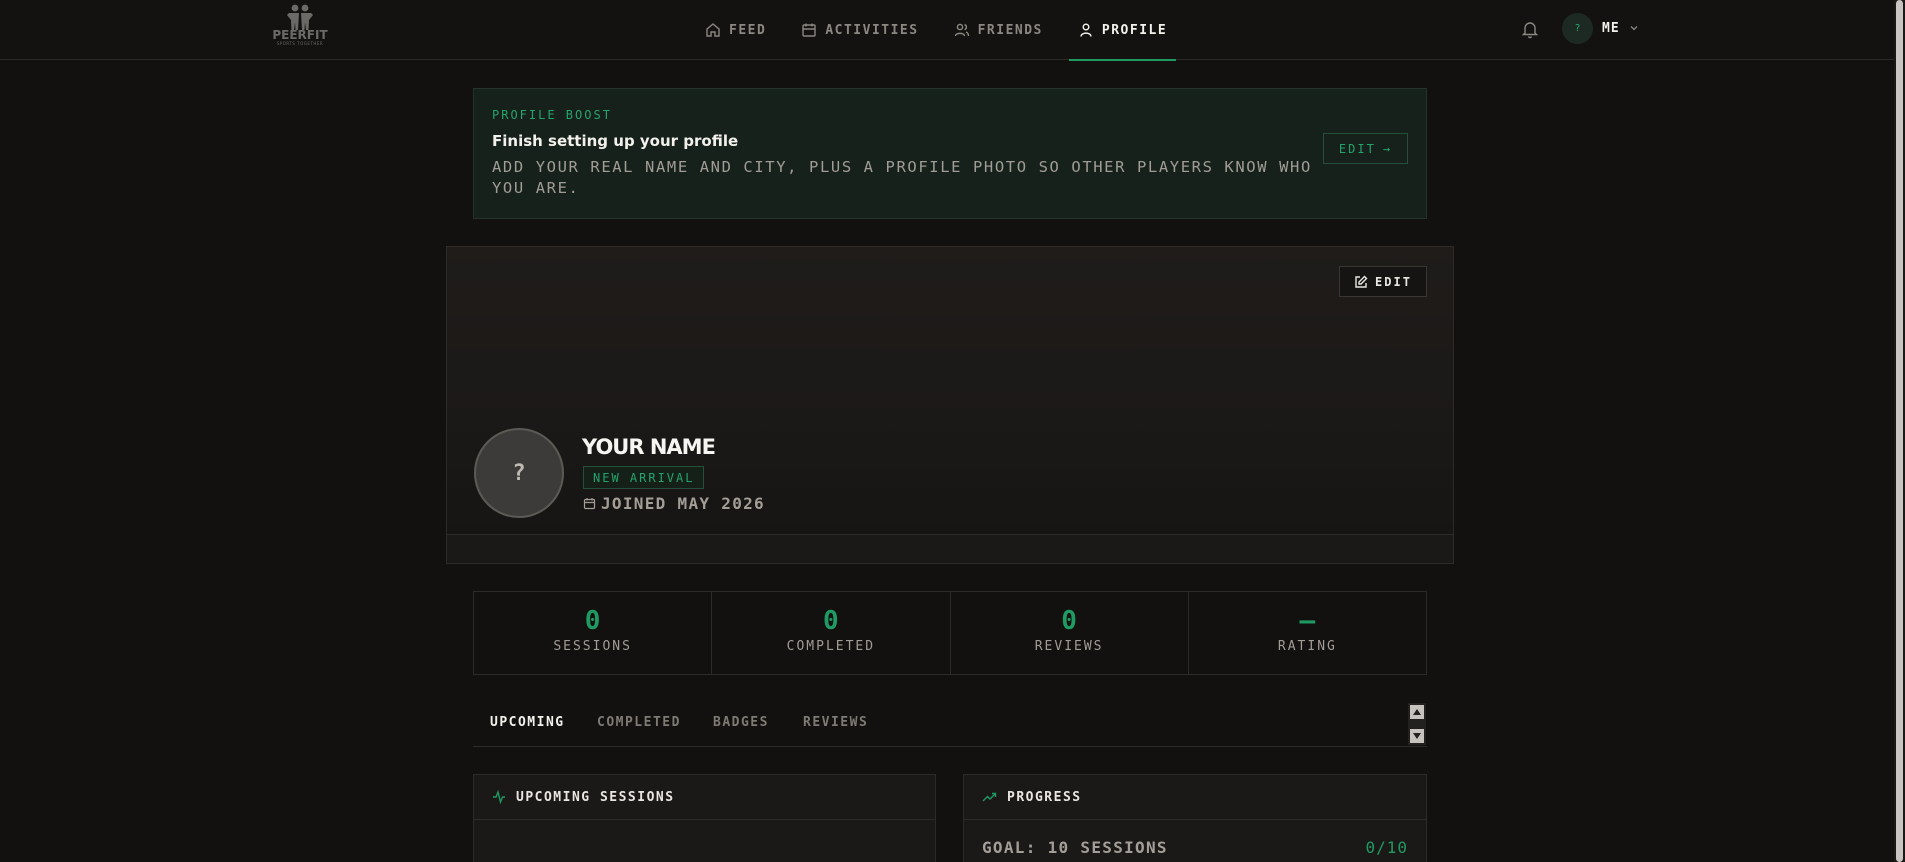  Describe the element at coordinates (950, 548) in the screenshot. I see `profile-card-footer` at that location.